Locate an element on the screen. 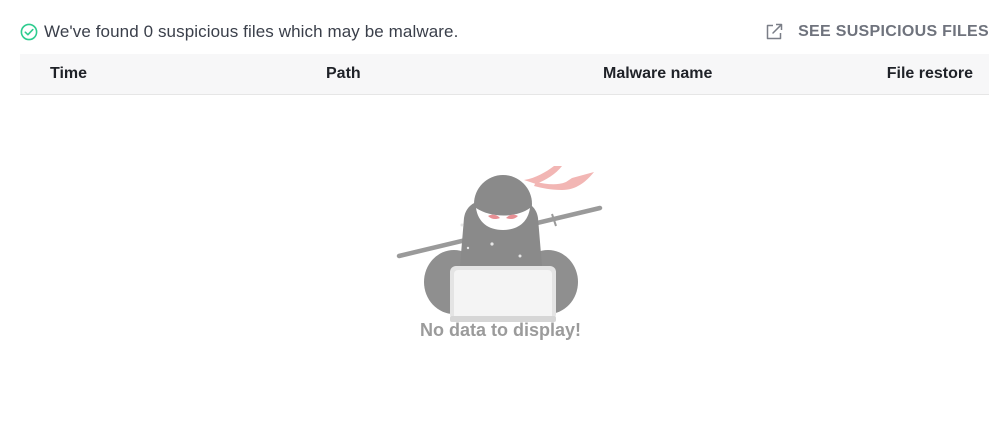  column-header-path: Path is located at coordinates (343, 74).